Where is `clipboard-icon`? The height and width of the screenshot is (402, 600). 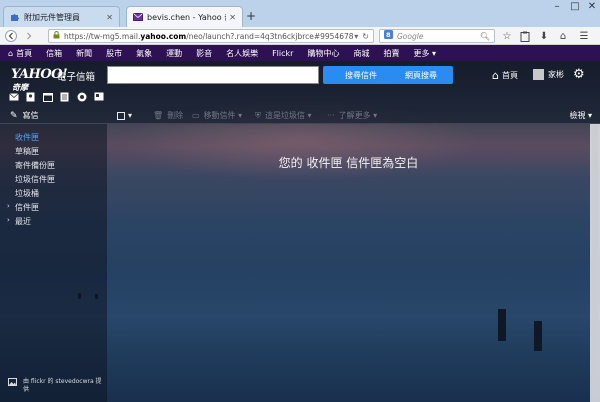
clipboard-icon is located at coordinates (525, 36).